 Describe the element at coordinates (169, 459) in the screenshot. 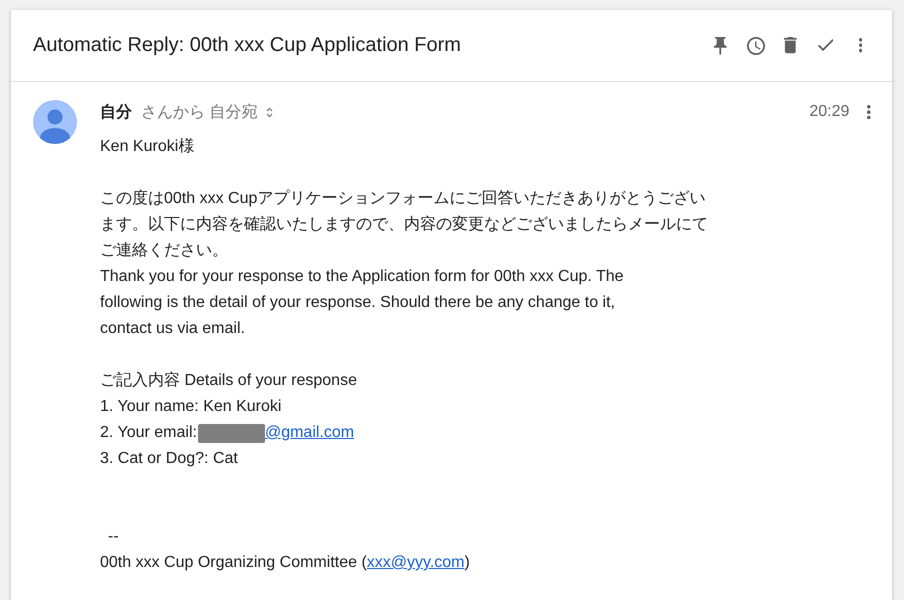

I see `message-text: 3. Cat or Dog?: Cat` at that location.